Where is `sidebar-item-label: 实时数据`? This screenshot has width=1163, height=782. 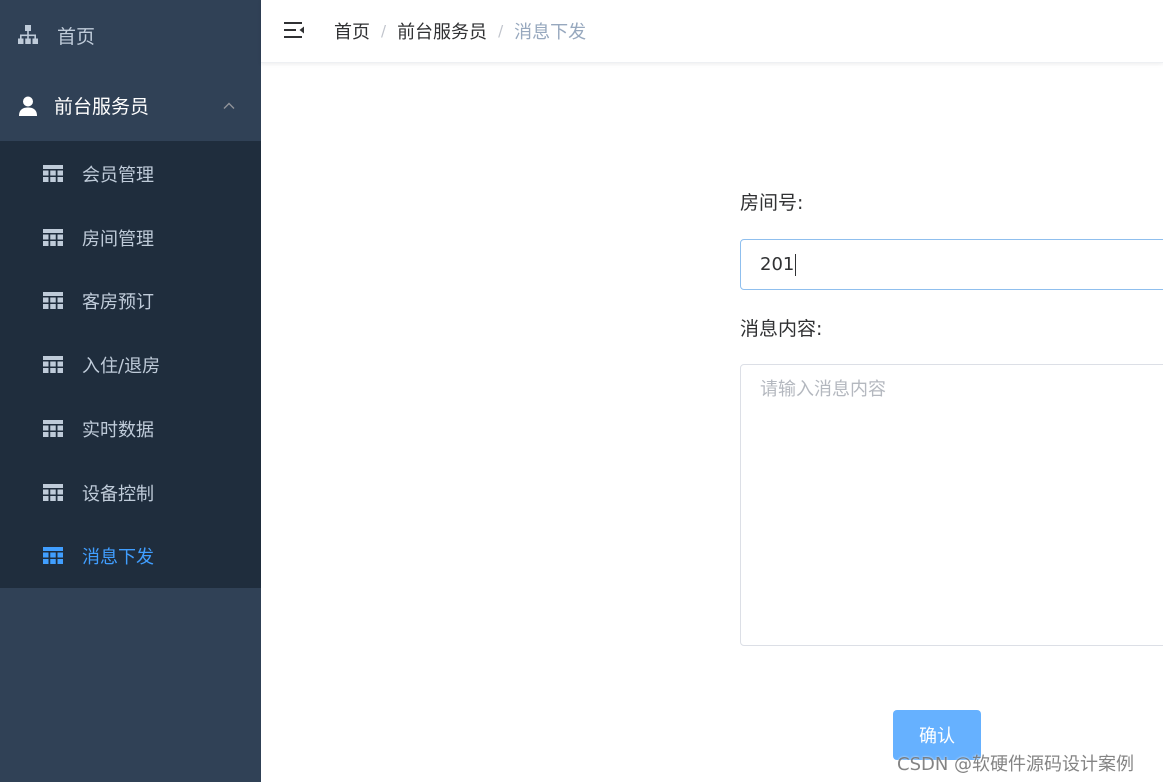 sidebar-item-label: 实时数据 is located at coordinates (118, 430).